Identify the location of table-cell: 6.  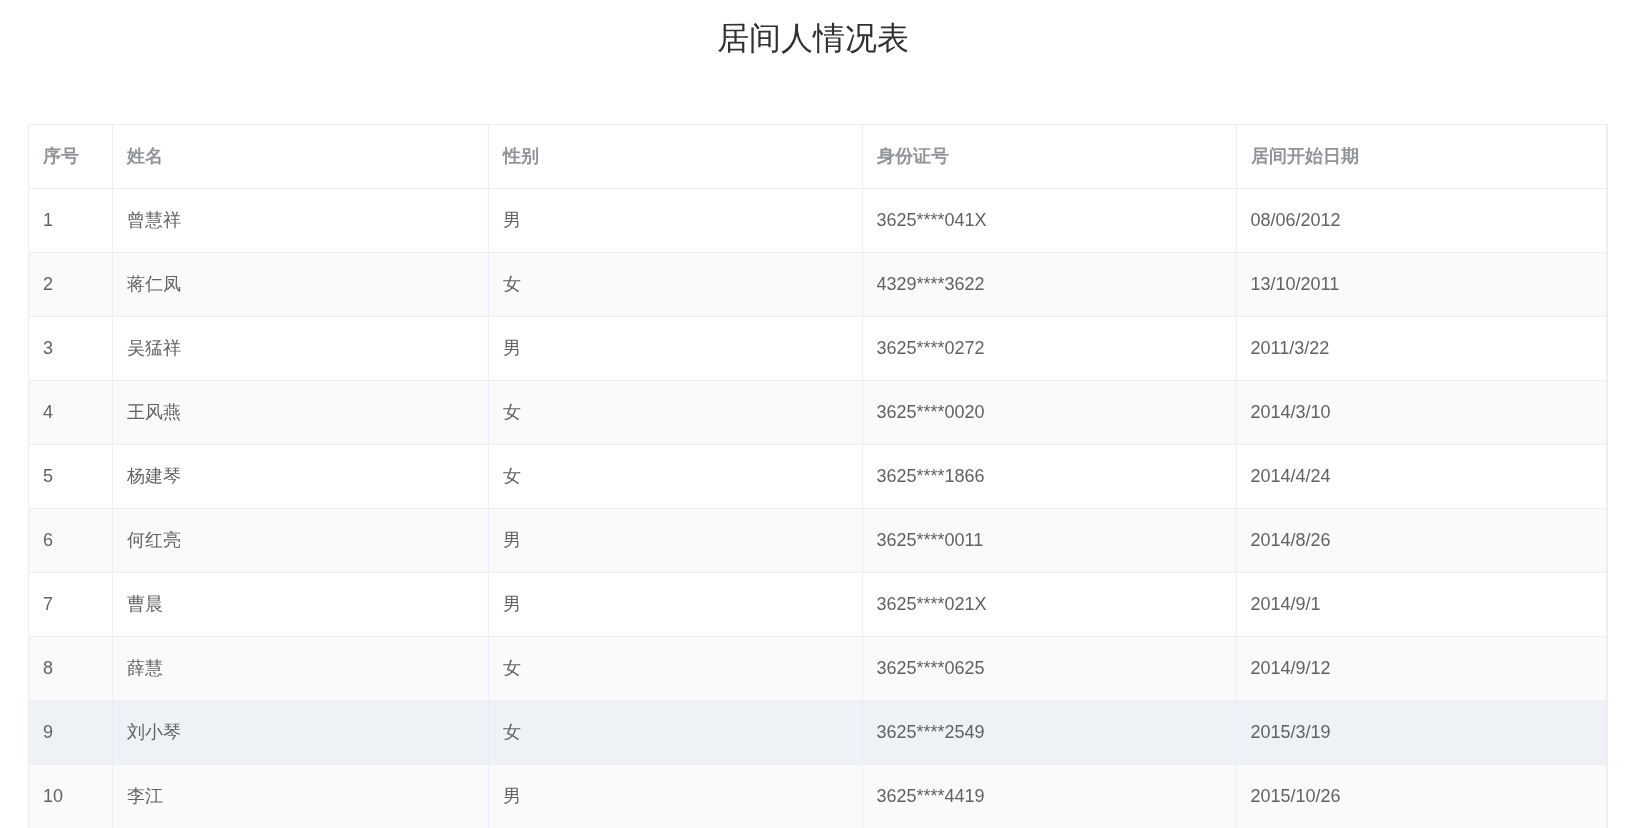
(70, 540).